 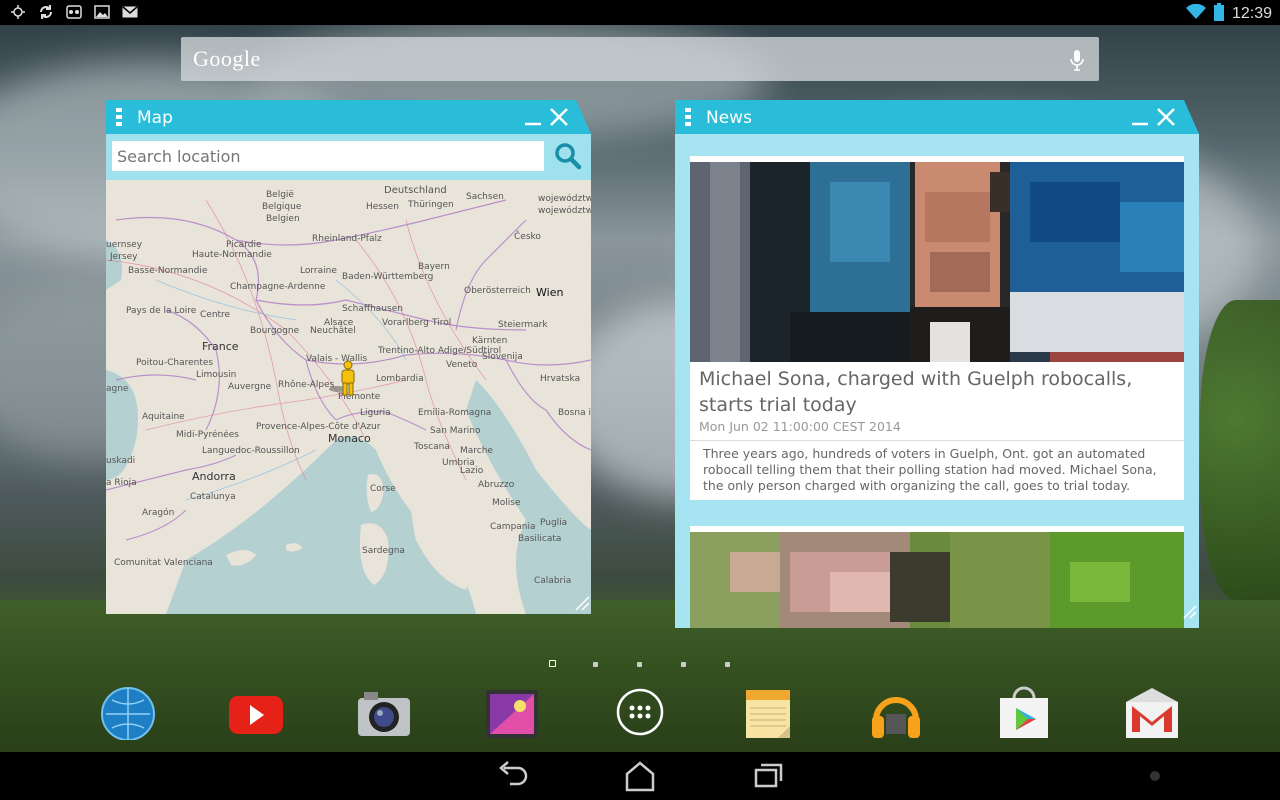 What do you see at coordinates (347, 239) in the screenshot?
I see `map-label: Rheinland-Pfalz` at bounding box center [347, 239].